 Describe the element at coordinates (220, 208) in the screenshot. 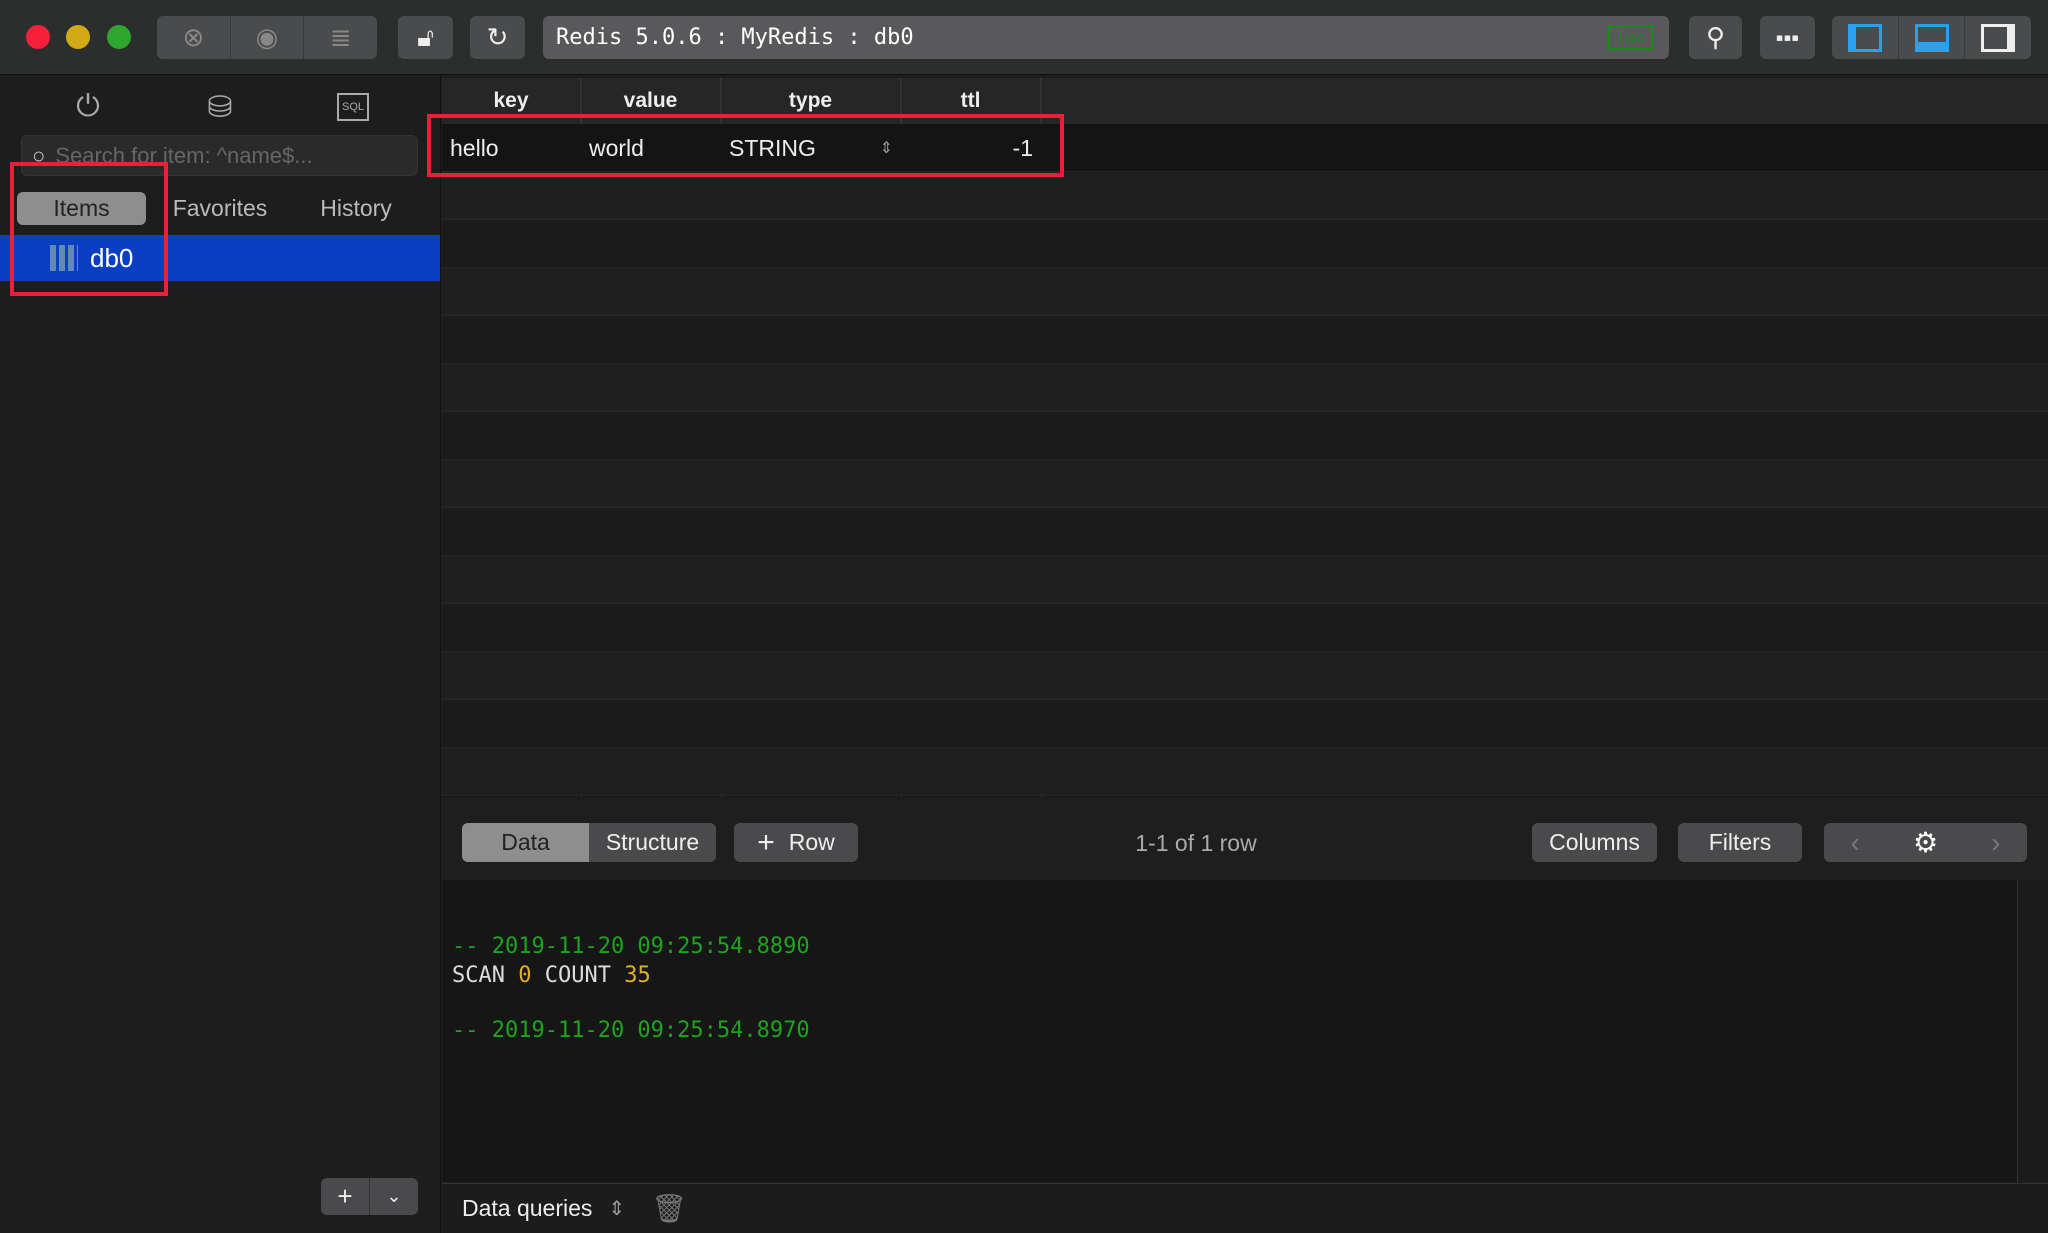

I see `tab-favorites: Favorites` at that location.